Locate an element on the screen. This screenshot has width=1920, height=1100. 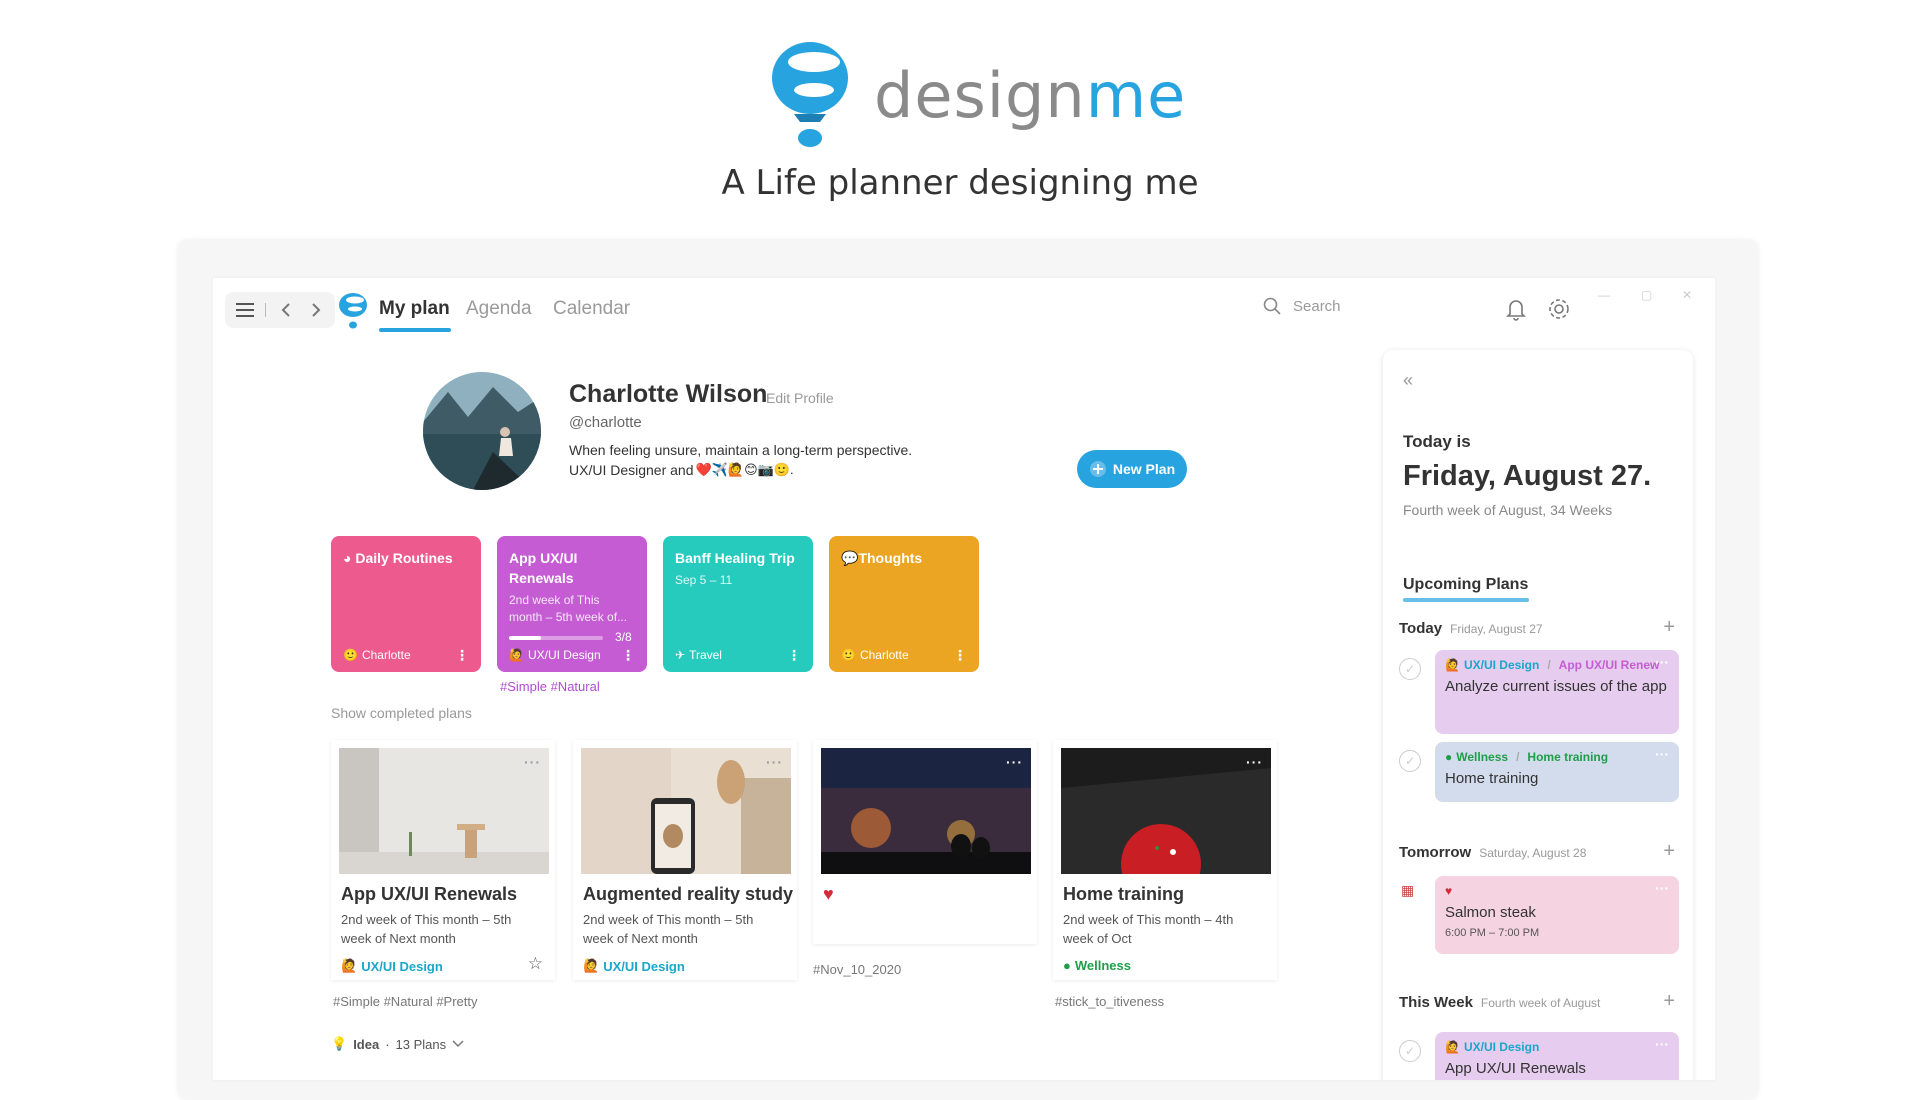
plan-tags: #Nov_10_2020 is located at coordinates (857, 969).